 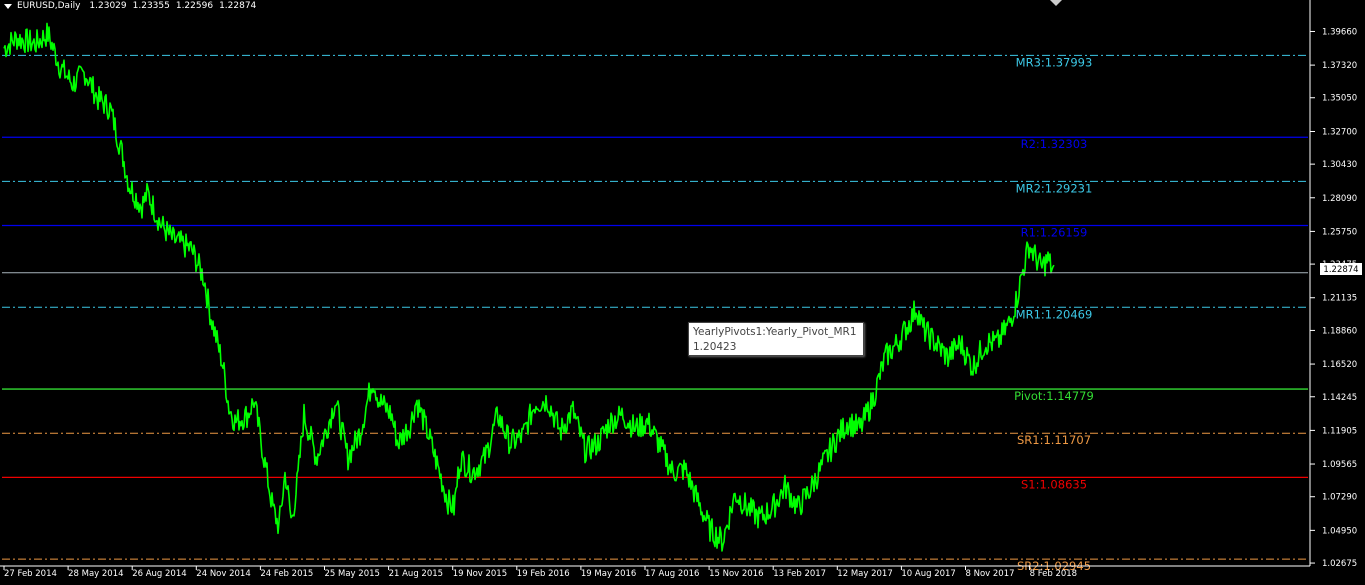 I want to click on time-tick-label: 24 Feb 2015, so click(x=286, y=574).